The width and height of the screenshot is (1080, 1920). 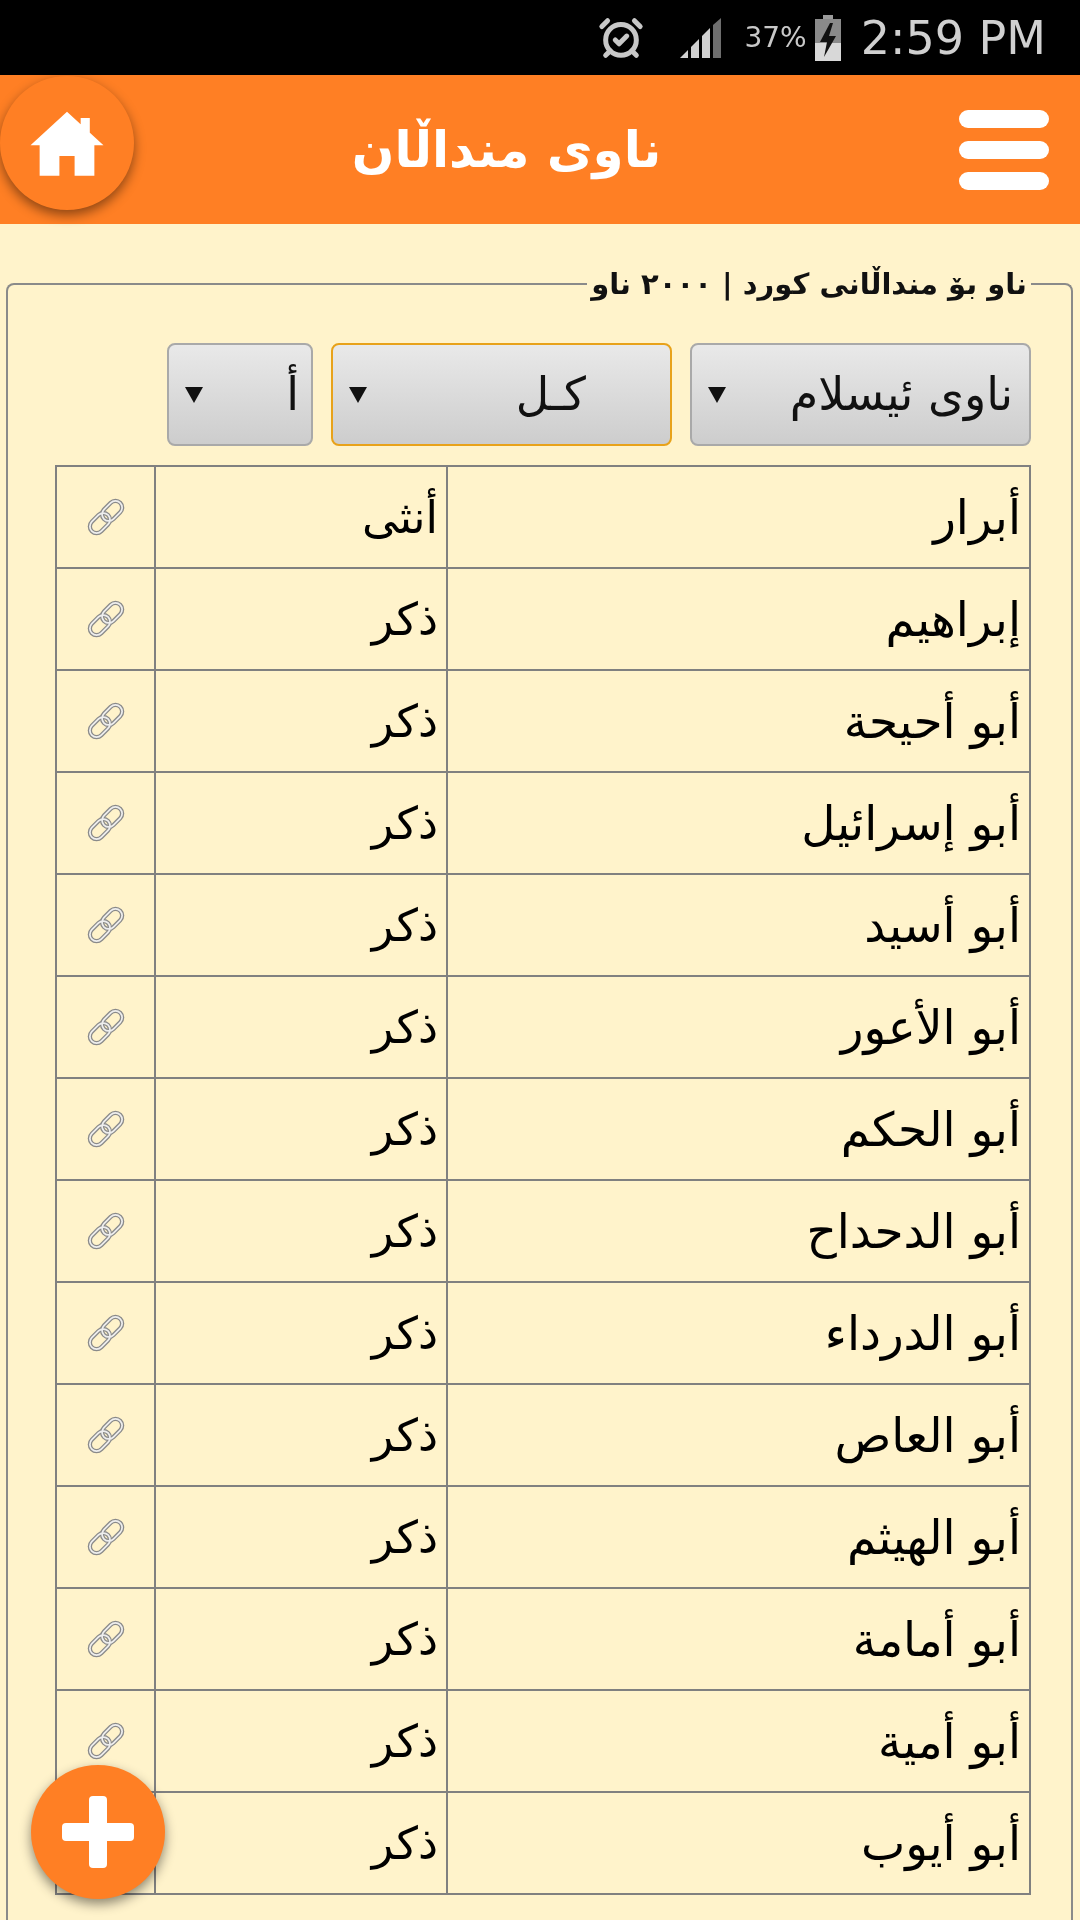 I want to click on table-cell: أبو الحكم, so click(x=738, y=1129).